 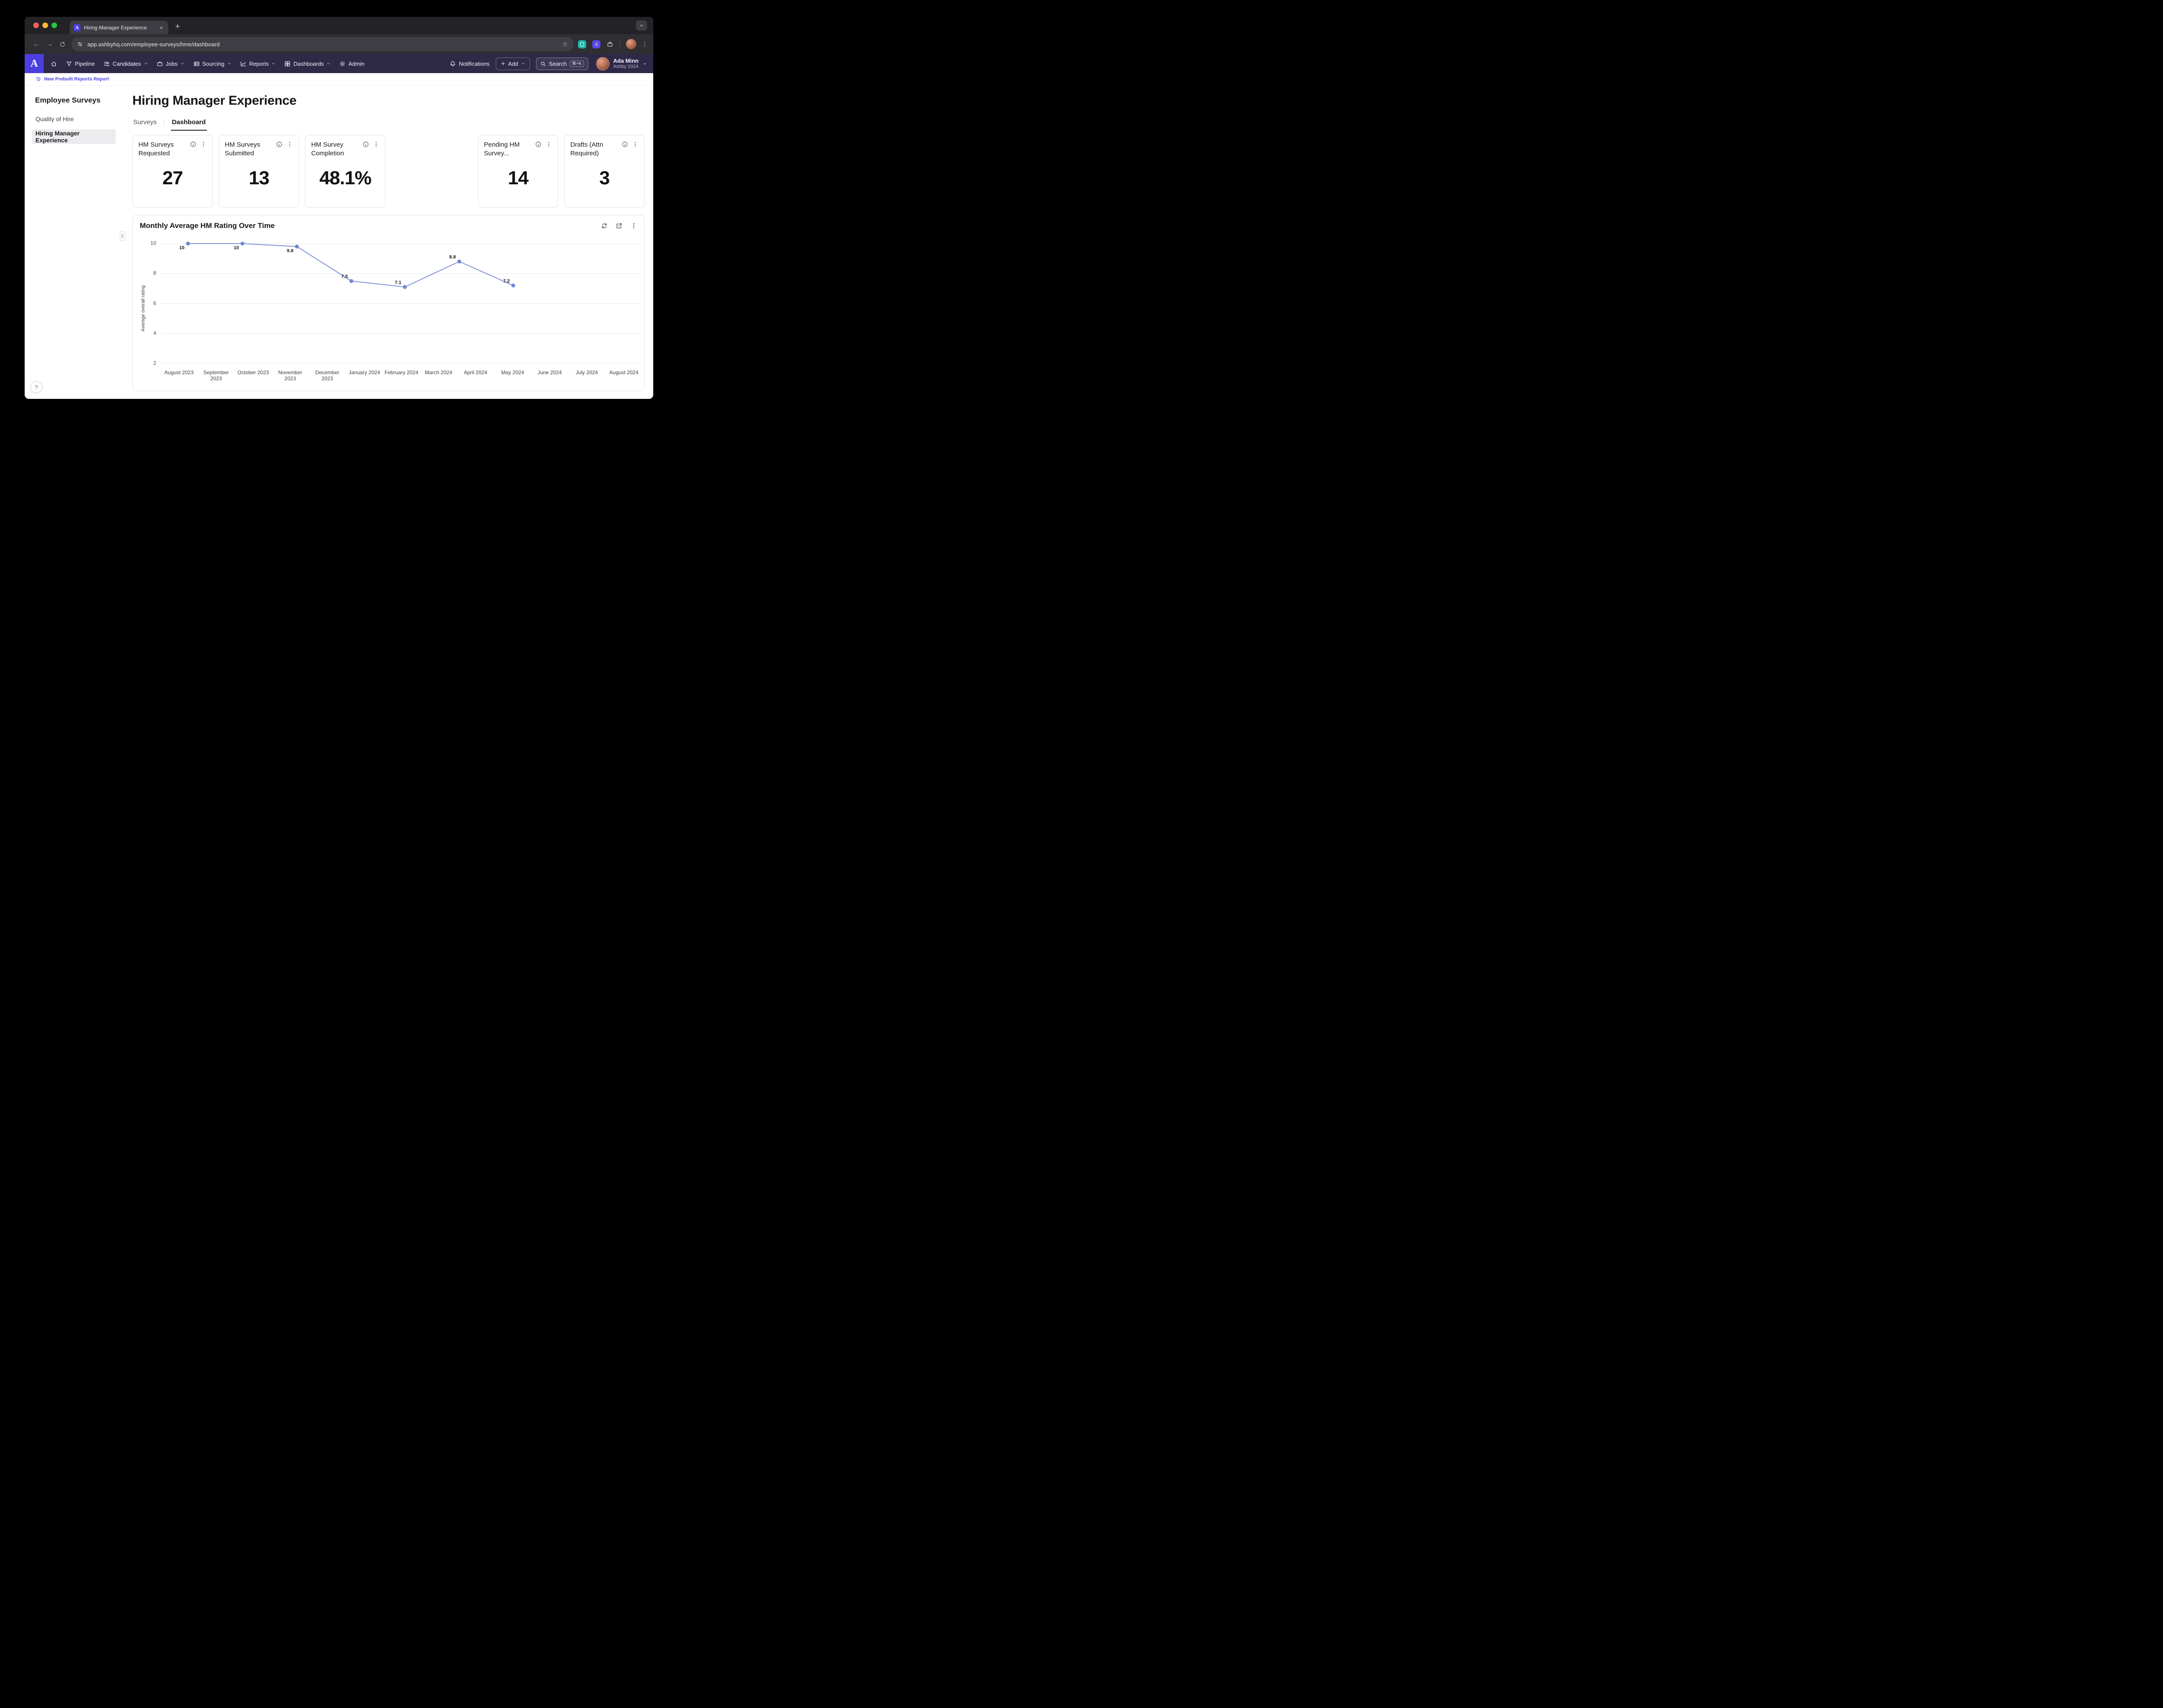 What do you see at coordinates (161, 28) in the screenshot?
I see `tab-close-icon: ×` at bounding box center [161, 28].